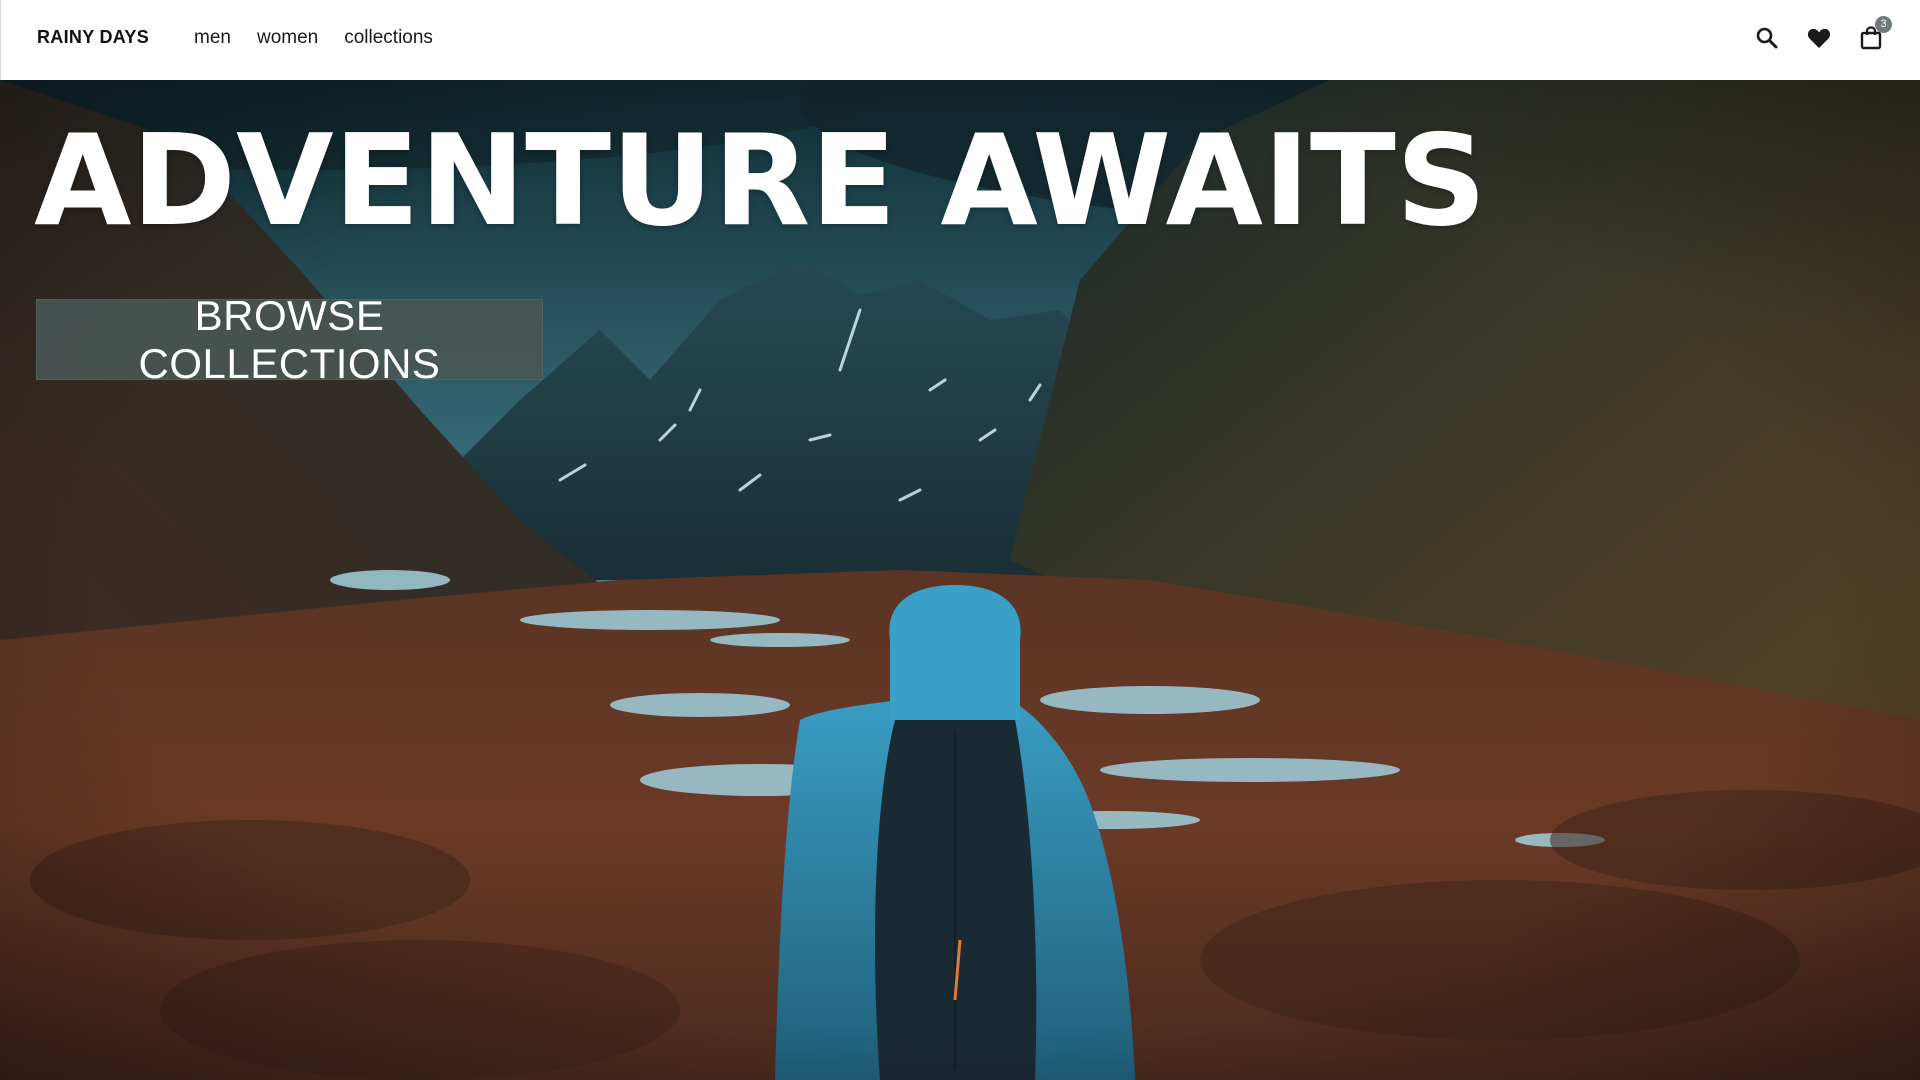  Describe the element at coordinates (760, 180) in the screenshot. I see `hero-title: ADVENTURE AWAITS` at that location.